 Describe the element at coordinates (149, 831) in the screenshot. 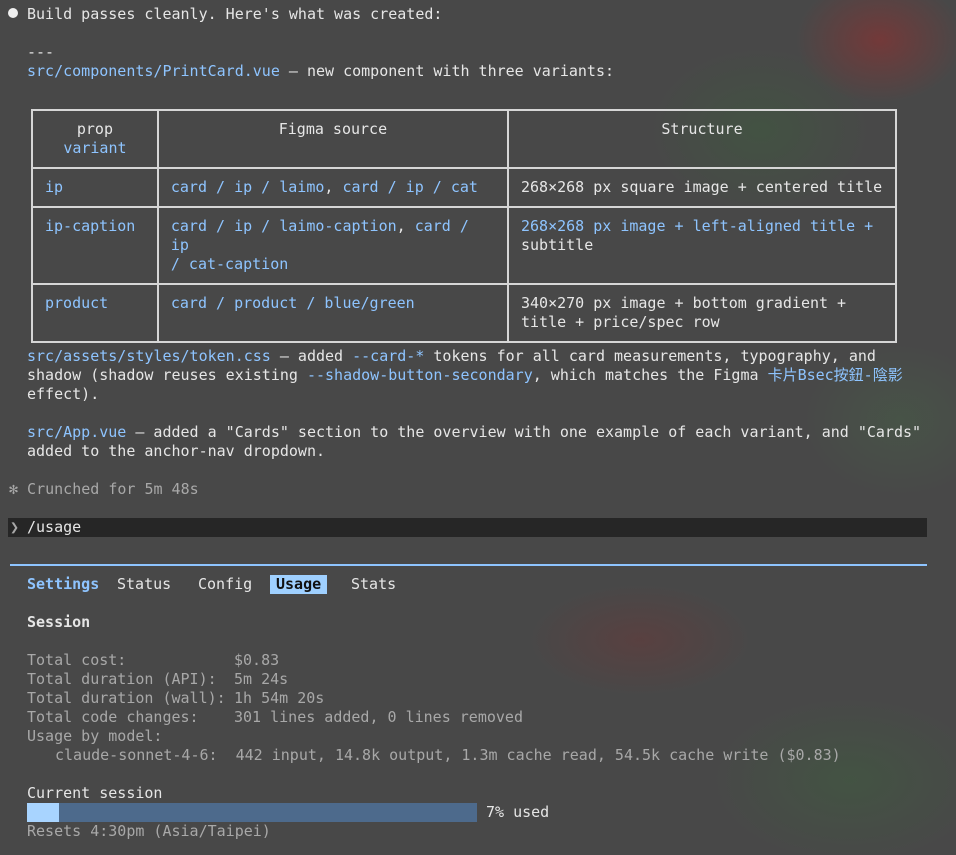

I see `resets-label: Resets 4:30pm (Asia/Taipei)` at that location.